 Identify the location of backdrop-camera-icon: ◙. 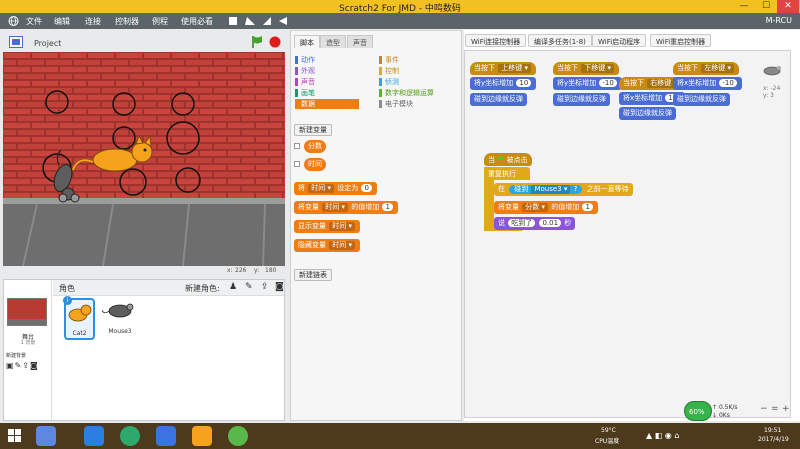
(34, 365).